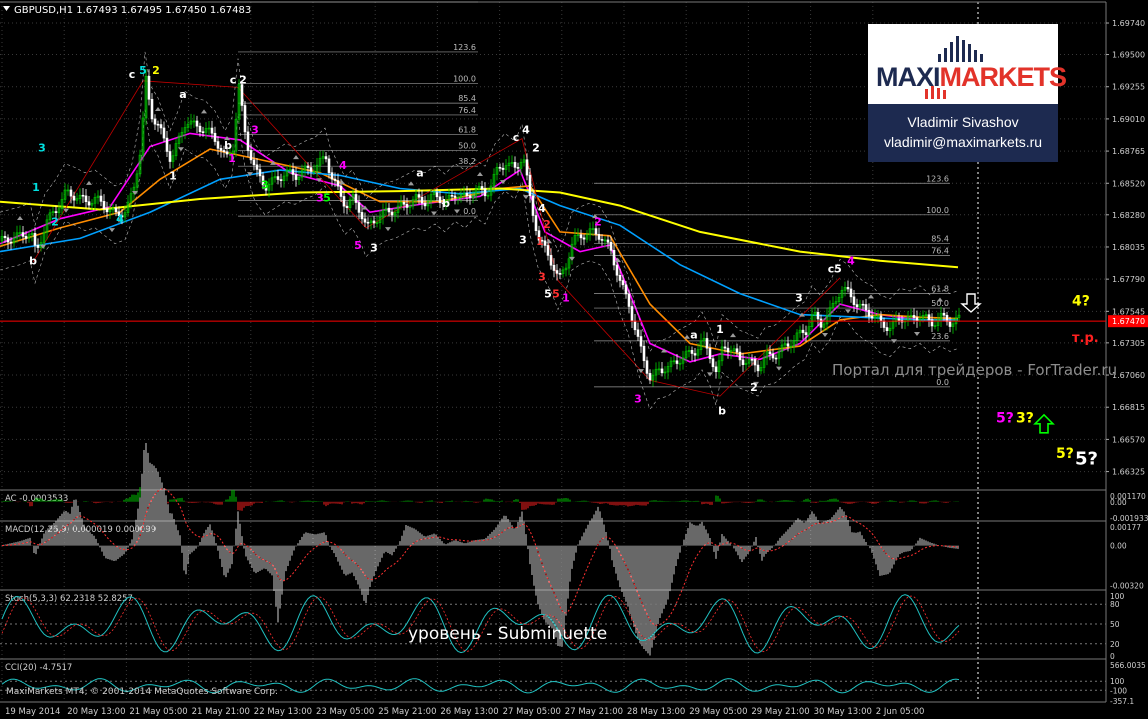 The image size is (1148, 719). What do you see at coordinates (1115, 644) in the screenshot?
I see `indicator-tick-label: 20` at bounding box center [1115, 644].